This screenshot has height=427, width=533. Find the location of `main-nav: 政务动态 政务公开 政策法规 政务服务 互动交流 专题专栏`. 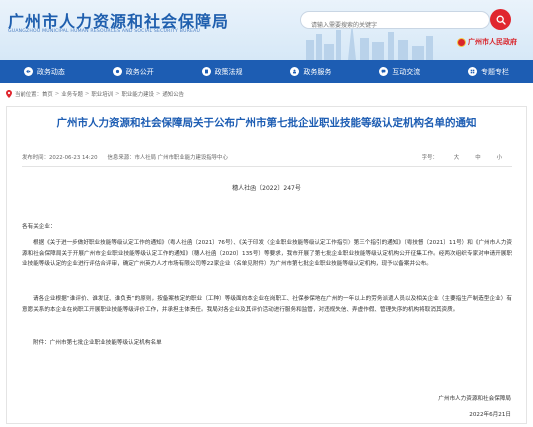

main-nav: 政务动态 政务公开 政策法规 政务服务 互动交流 专题专栏 is located at coordinates (266, 71).